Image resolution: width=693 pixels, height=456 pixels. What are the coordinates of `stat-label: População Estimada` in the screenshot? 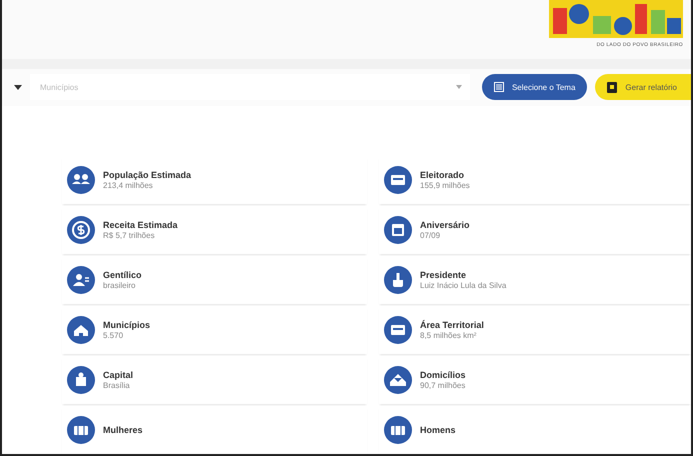 It's located at (147, 175).